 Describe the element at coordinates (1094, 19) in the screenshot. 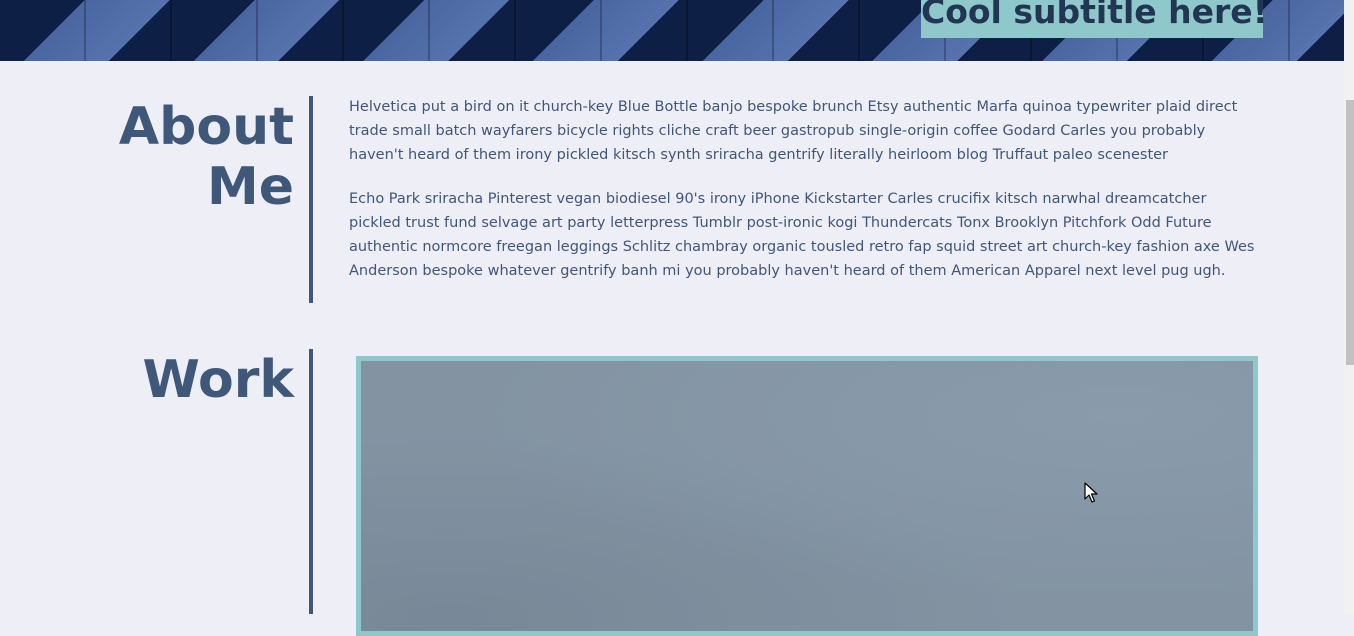

I see `hero-subtitle: Cool subtitle here!` at that location.